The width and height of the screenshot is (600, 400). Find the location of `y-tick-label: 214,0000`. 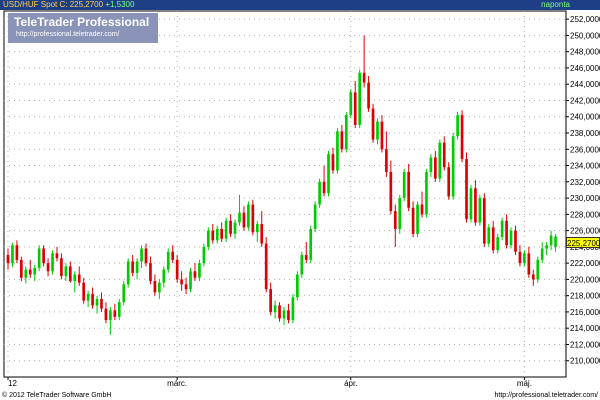

y-tick-label: 214,0000 is located at coordinates (585, 328).